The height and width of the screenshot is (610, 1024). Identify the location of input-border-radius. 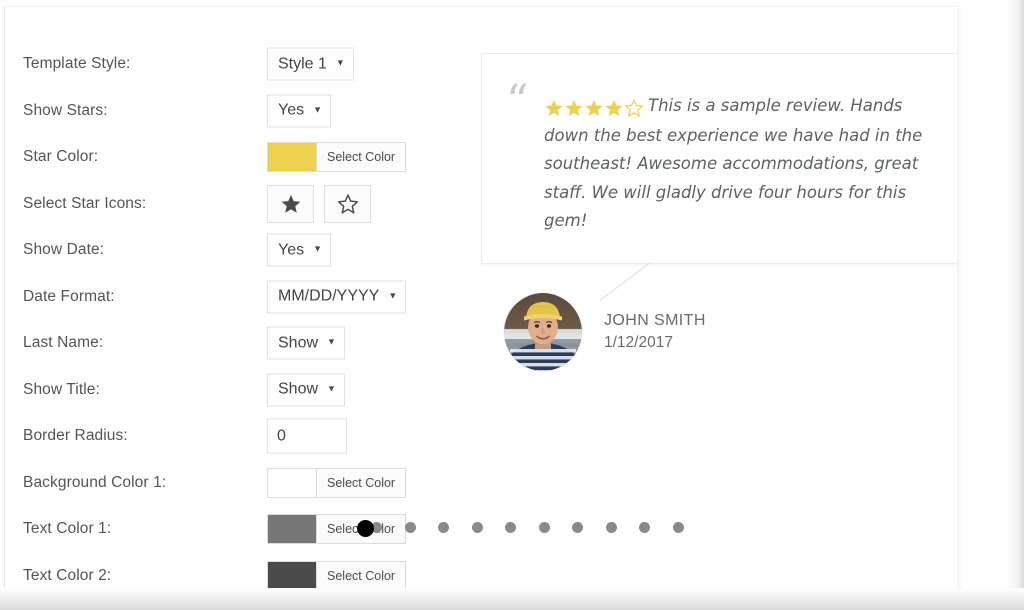
(307, 436).